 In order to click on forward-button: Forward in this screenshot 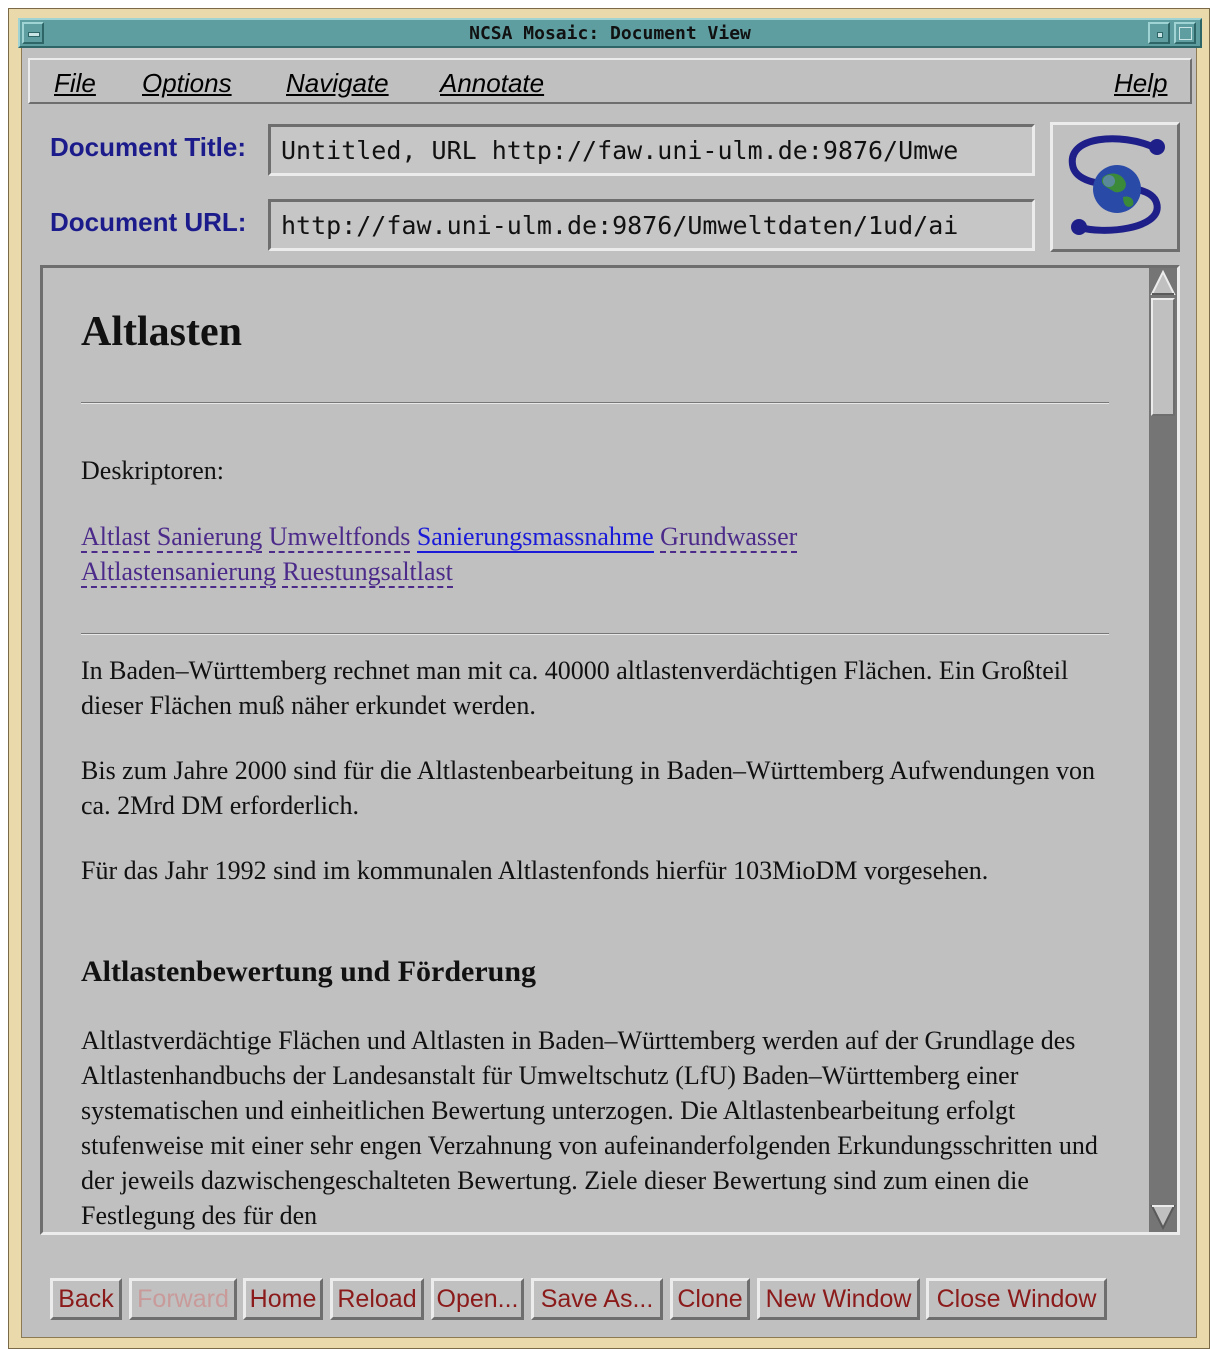, I will do `click(183, 1299)`.